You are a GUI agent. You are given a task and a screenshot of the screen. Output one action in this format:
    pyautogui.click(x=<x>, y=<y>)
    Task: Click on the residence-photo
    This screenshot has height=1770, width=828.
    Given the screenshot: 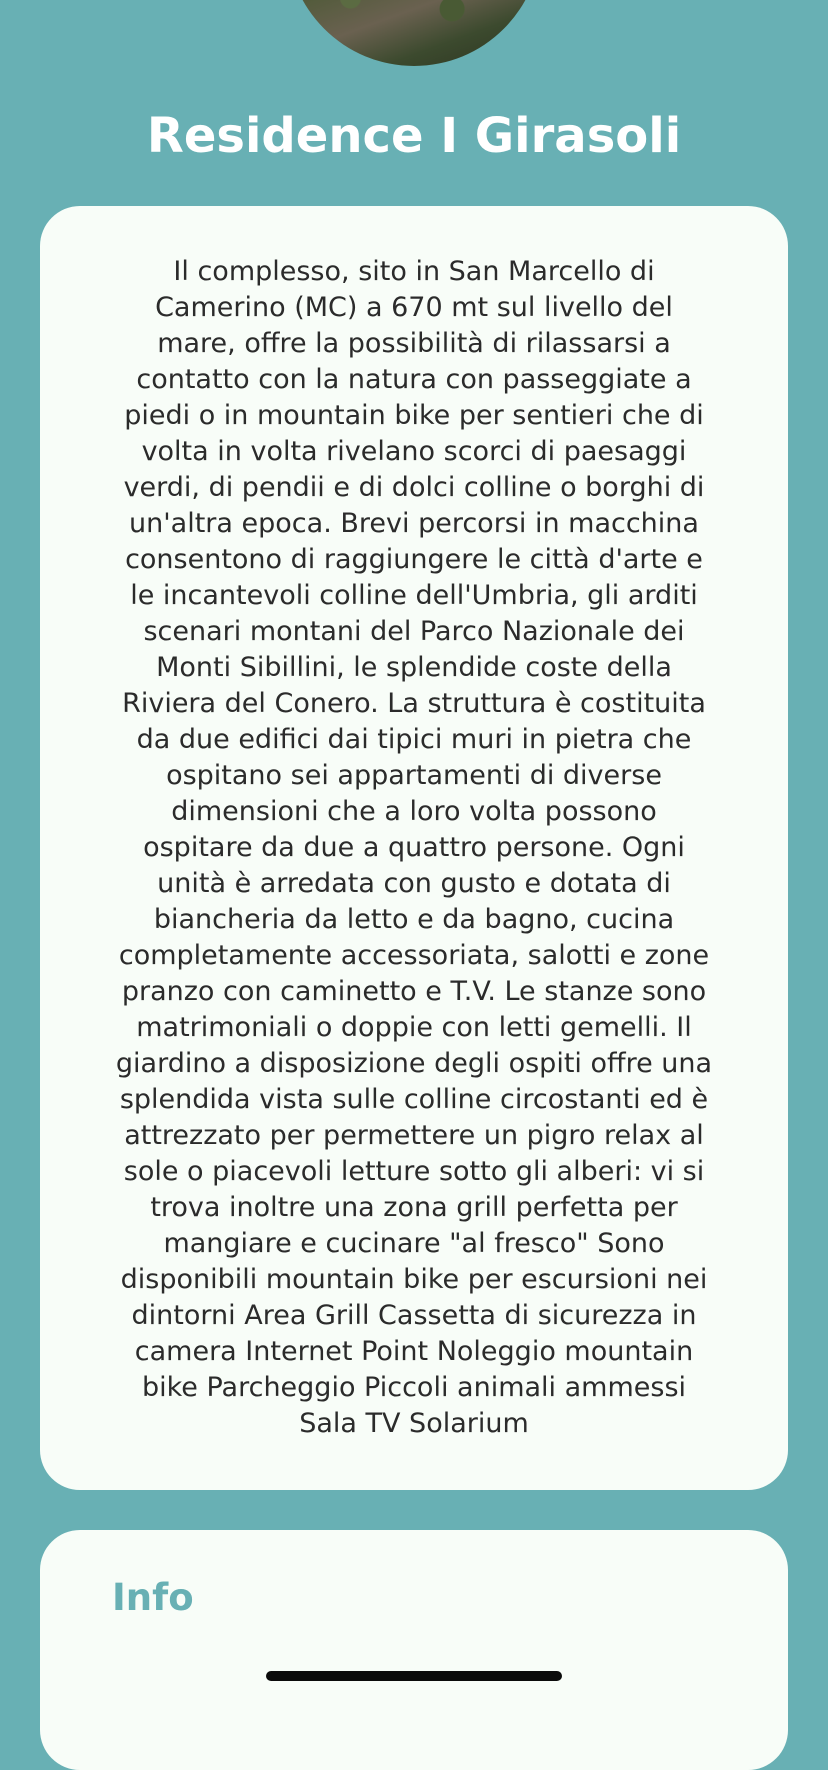 What is the action you would take?
    pyautogui.click(x=414, y=33)
    